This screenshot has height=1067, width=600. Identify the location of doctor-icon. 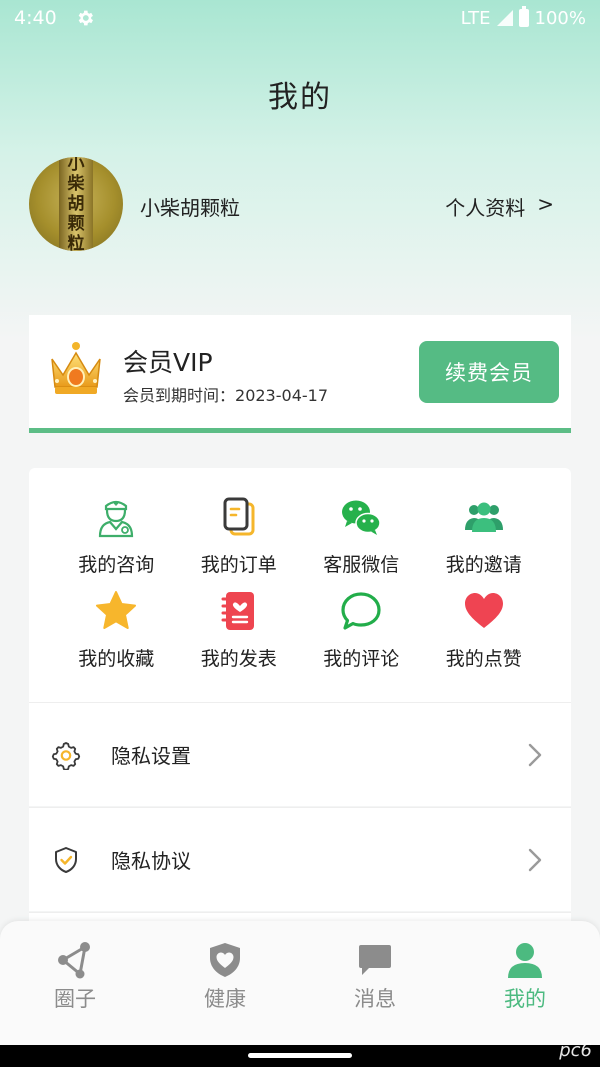
(116, 519).